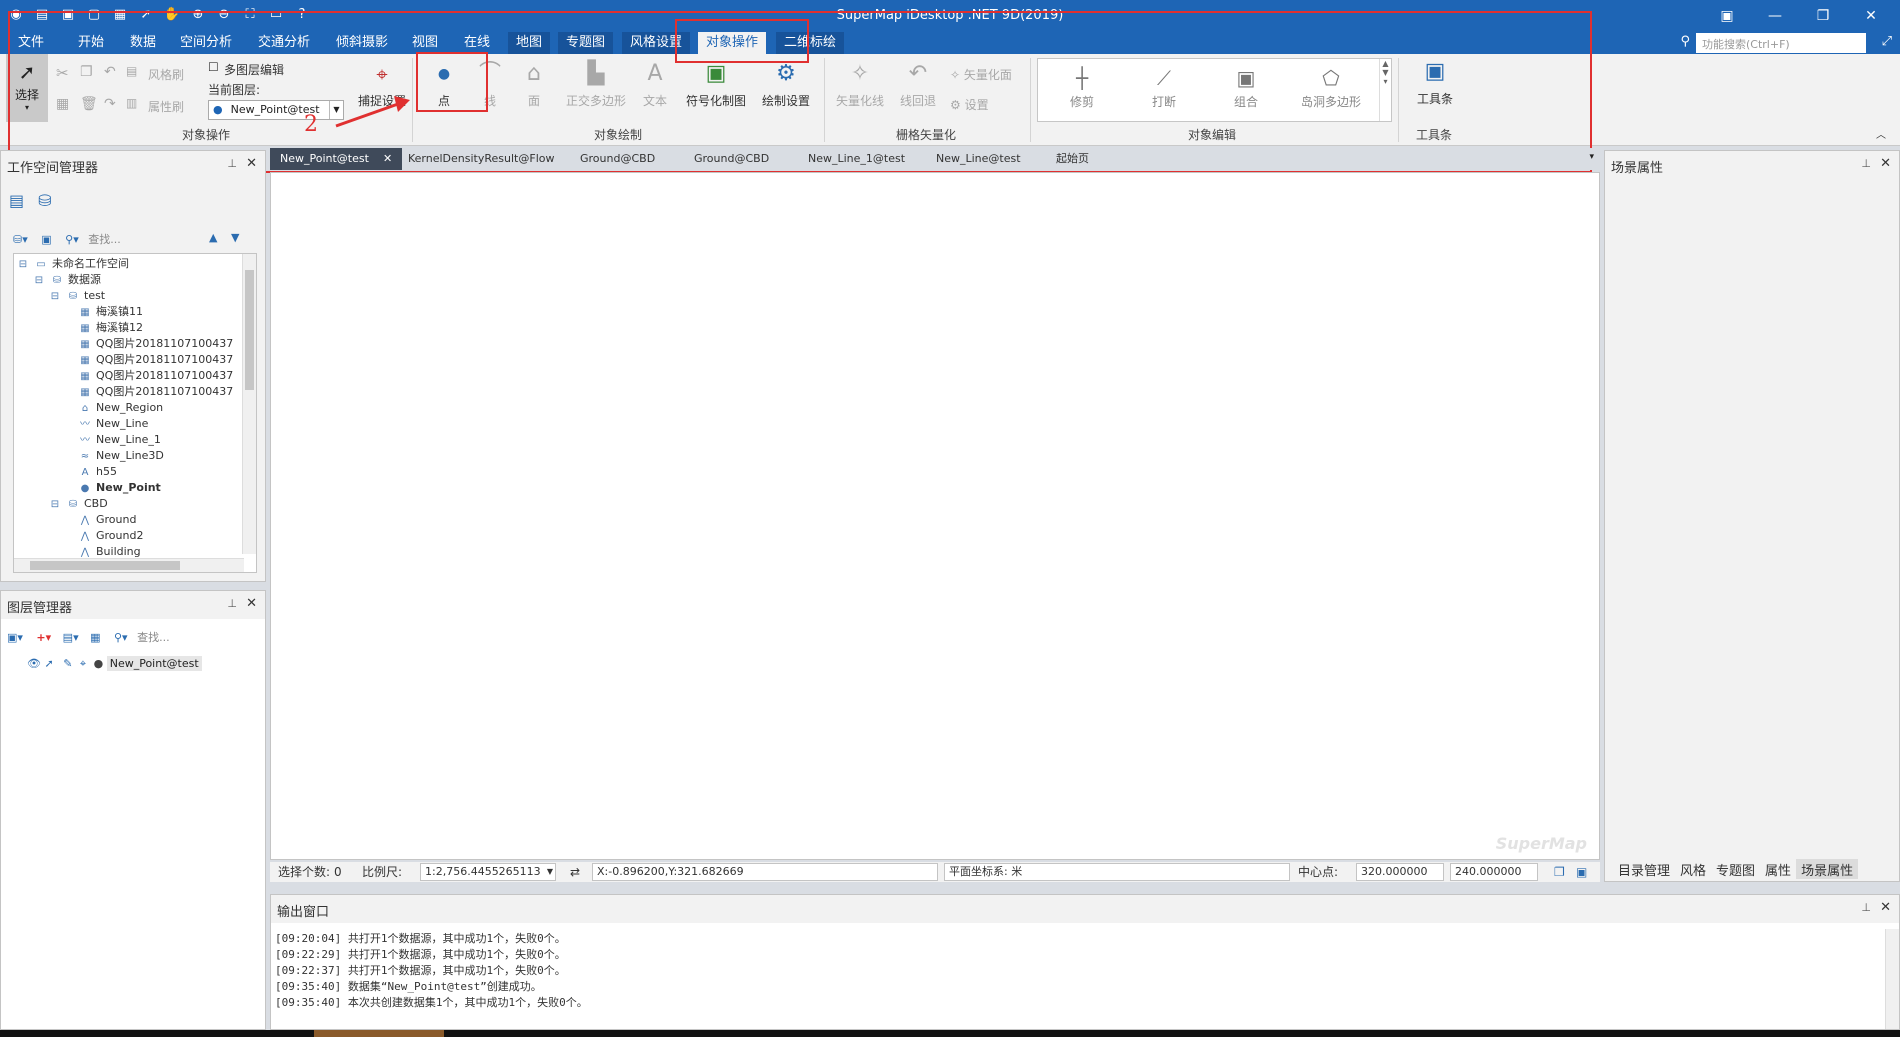  Describe the element at coordinates (950, 1033) in the screenshot. I see `taskbar` at that location.